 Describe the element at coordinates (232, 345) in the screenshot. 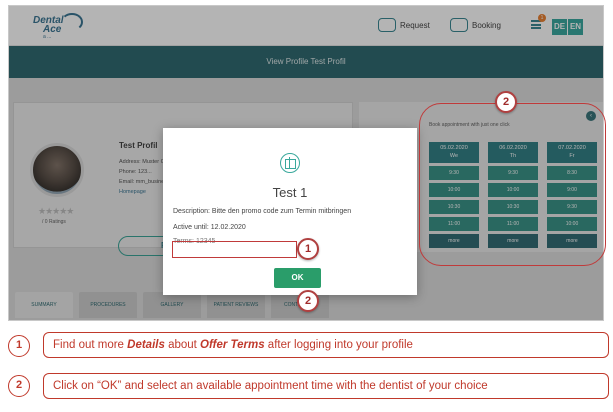

I see `note-1-bold-terms: Offer Terms` at that location.